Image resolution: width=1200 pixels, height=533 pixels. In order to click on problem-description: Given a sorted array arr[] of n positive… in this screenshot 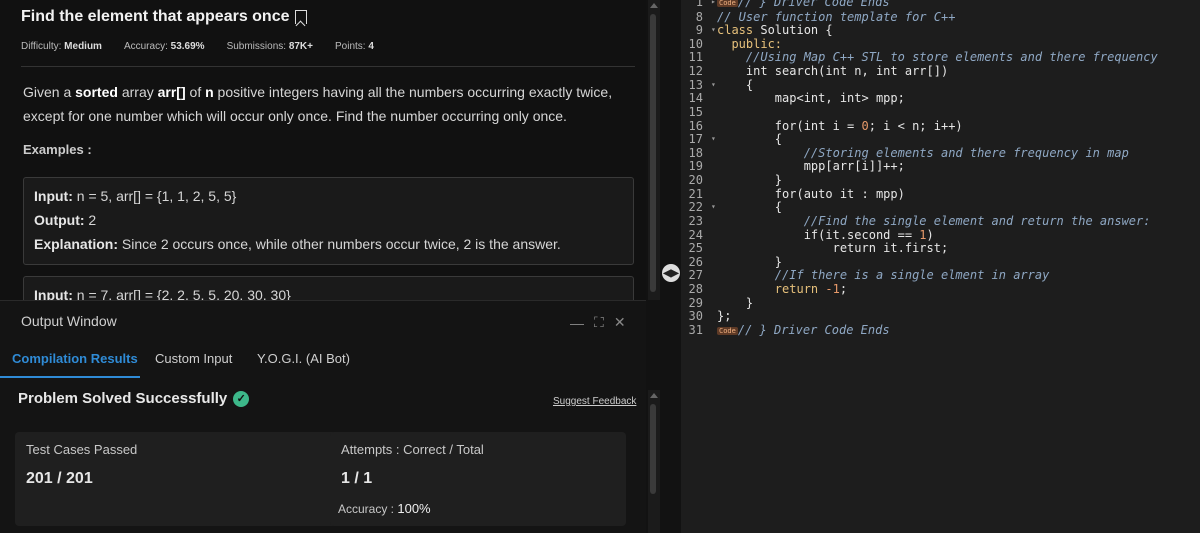, I will do `click(318, 104)`.